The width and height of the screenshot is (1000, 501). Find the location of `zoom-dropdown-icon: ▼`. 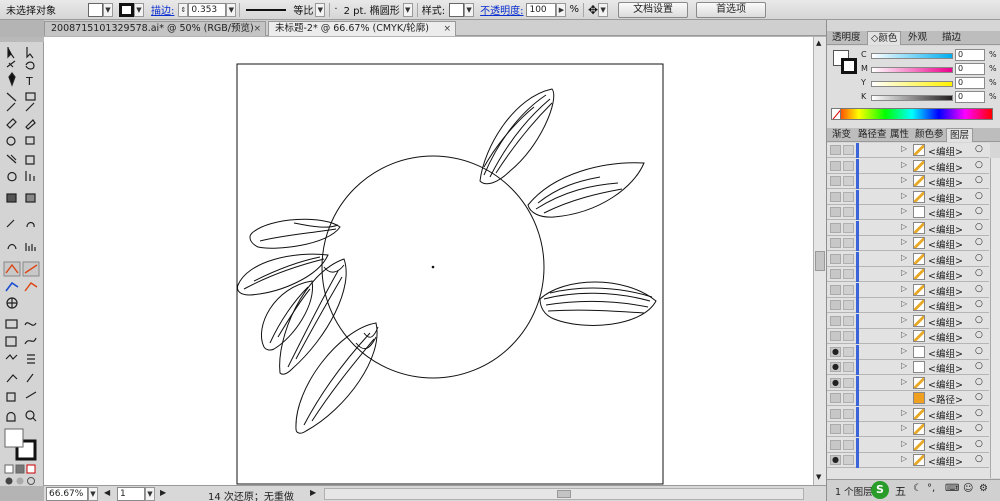

zoom-dropdown-icon: ▼ is located at coordinates (93, 494).